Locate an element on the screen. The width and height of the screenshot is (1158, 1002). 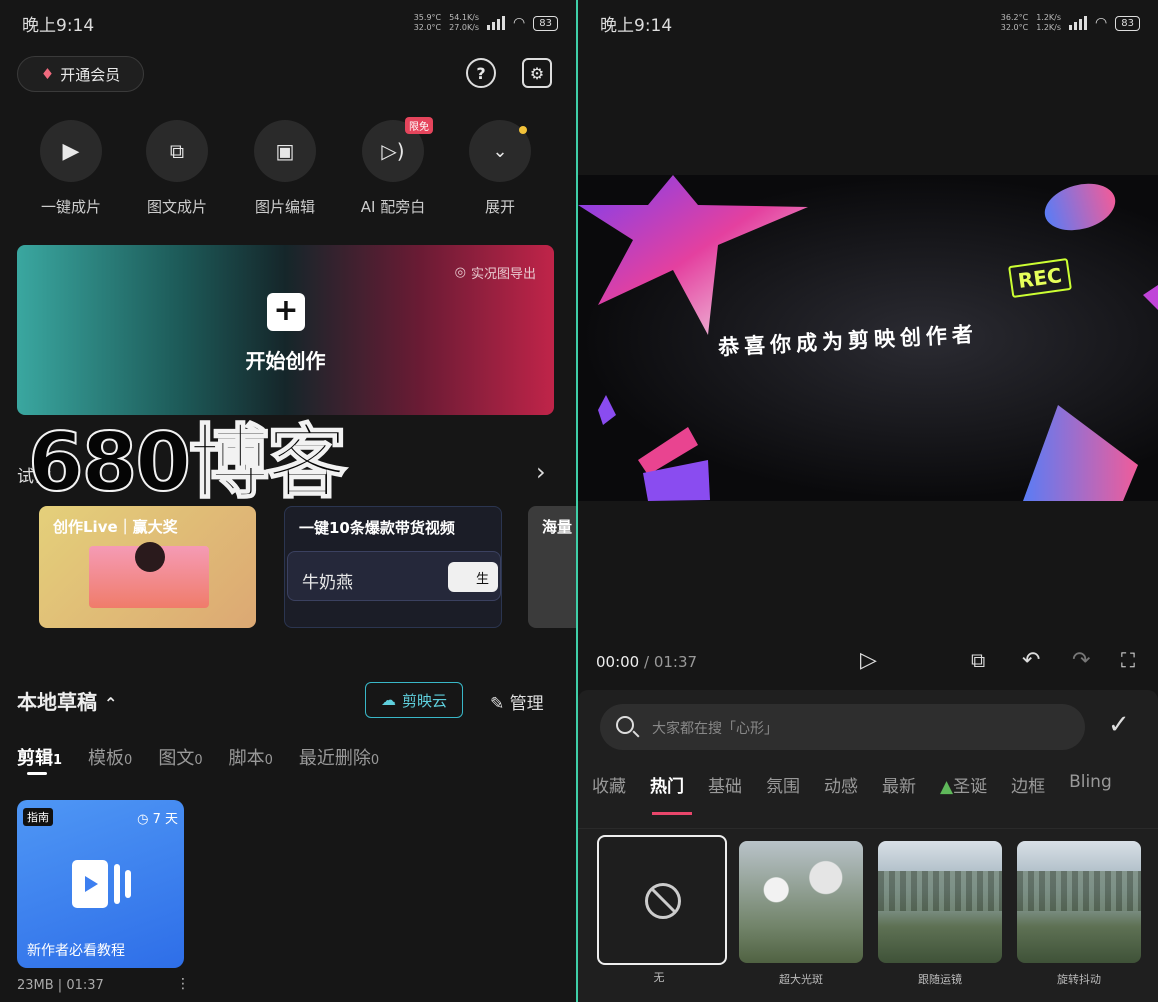
search-icon is located at coordinates (625, 725).